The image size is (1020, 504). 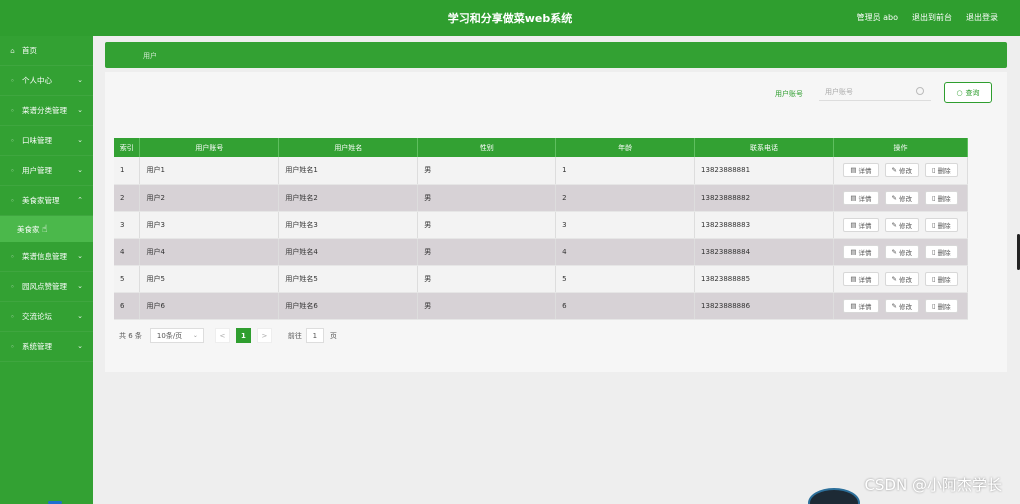 What do you see at coordinates (46, 347) in the screenshot?
I see `sidebar-item-system: ◦ 系统管理 ⌄` at bounding box center [46, 347].